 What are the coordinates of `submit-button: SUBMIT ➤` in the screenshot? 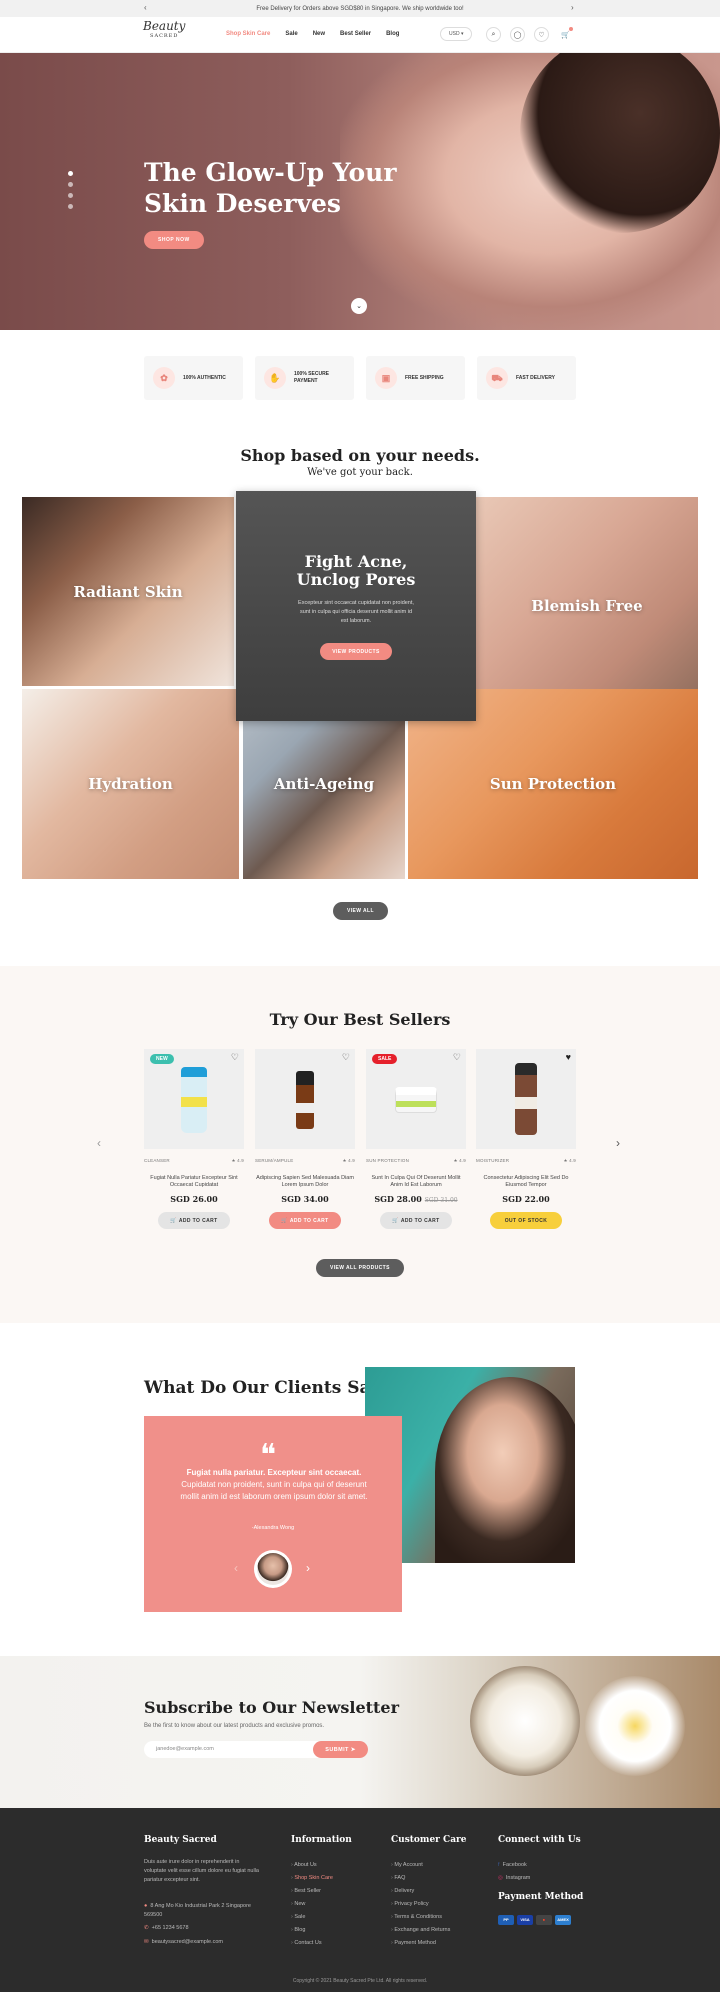 It's located at (340, 1749).